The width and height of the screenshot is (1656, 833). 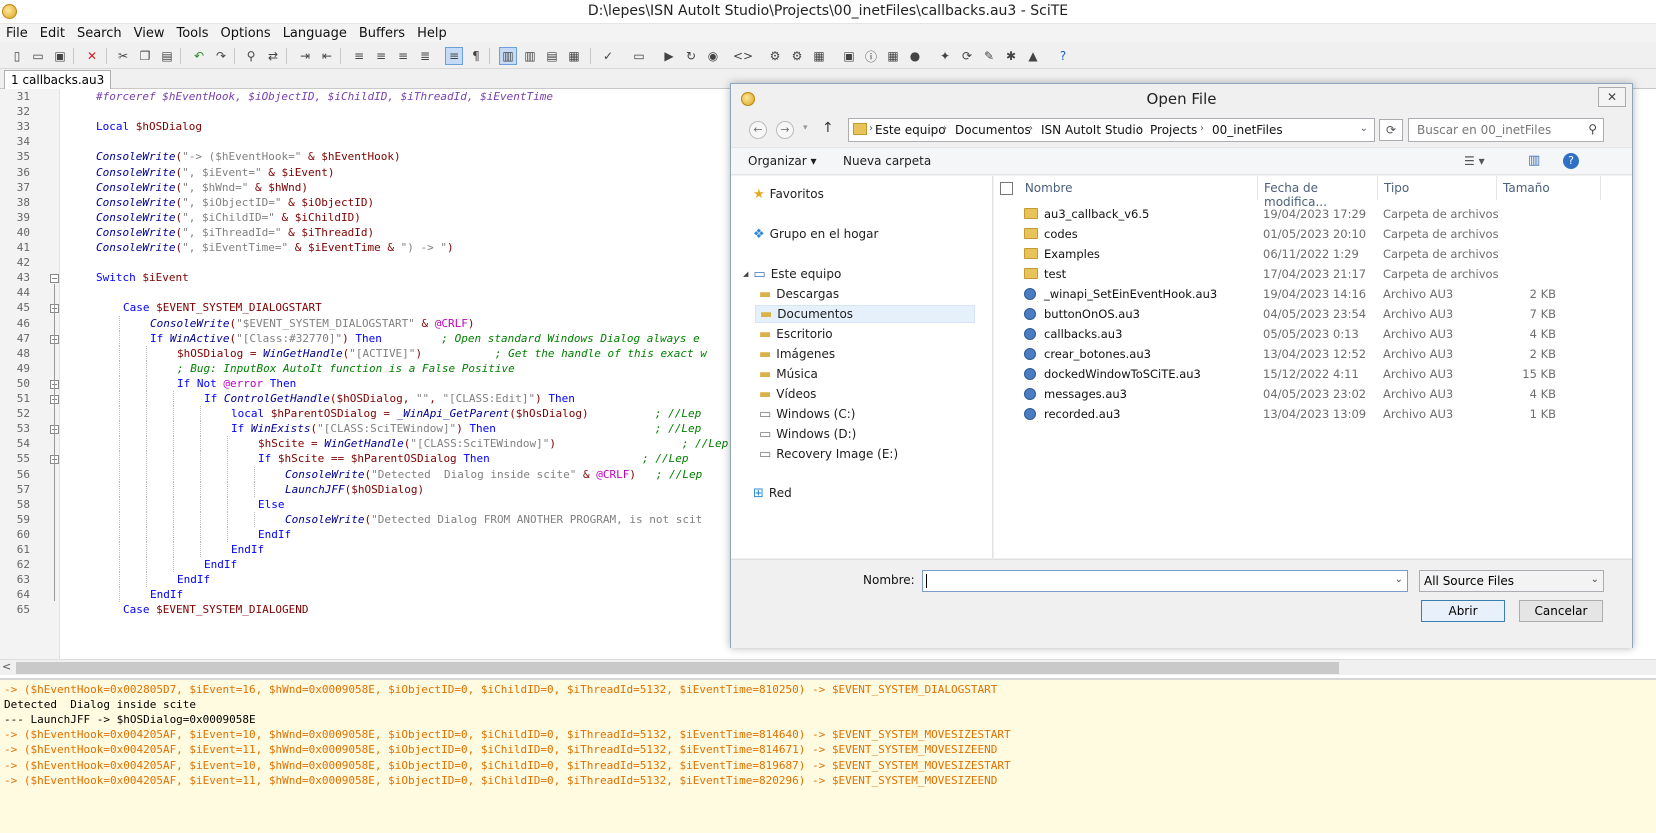 I want to click on recent-dropdown-icon: ▾, so click(x=805, y=128).